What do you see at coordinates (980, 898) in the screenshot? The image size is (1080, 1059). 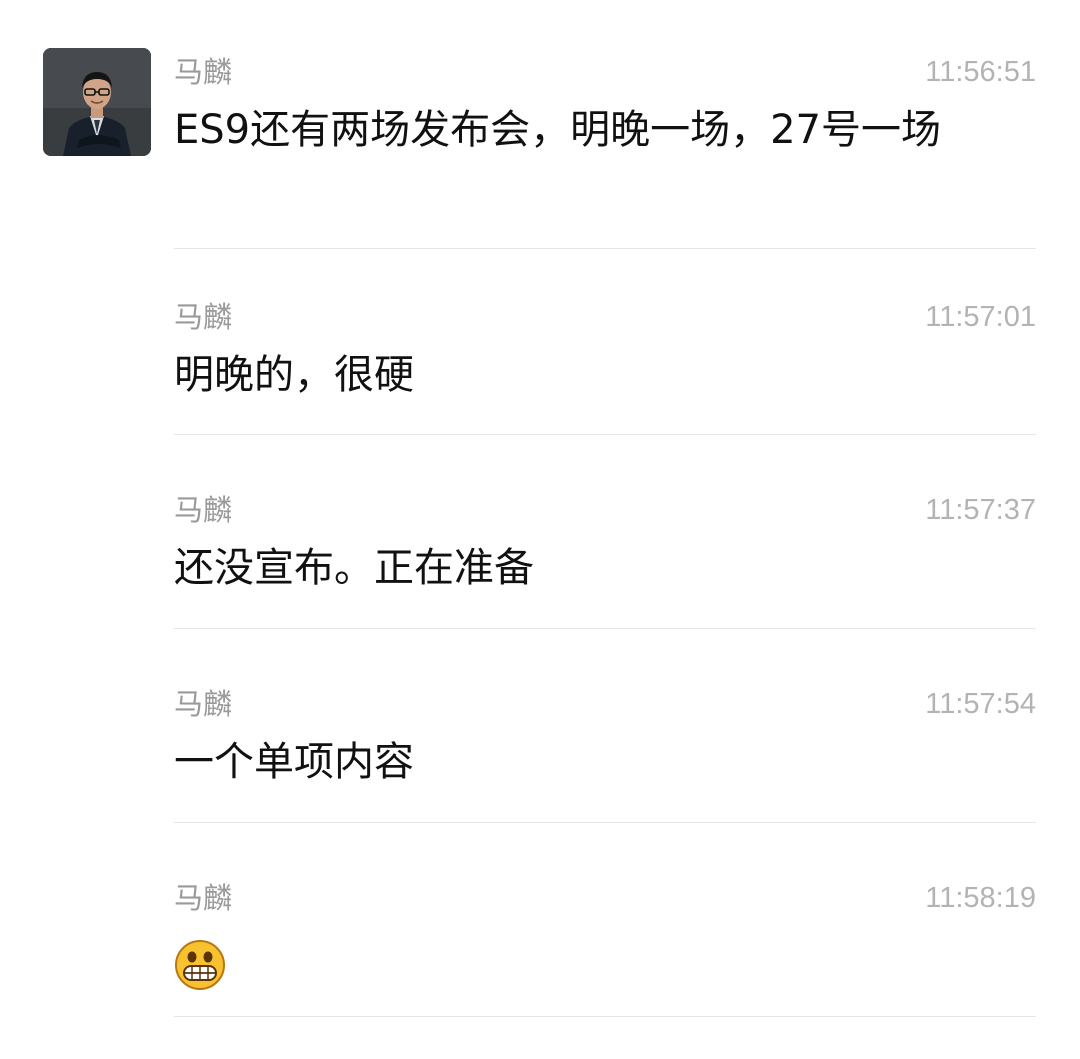 I see `message-time: 11:58:19` at bounding box center [980, 898].